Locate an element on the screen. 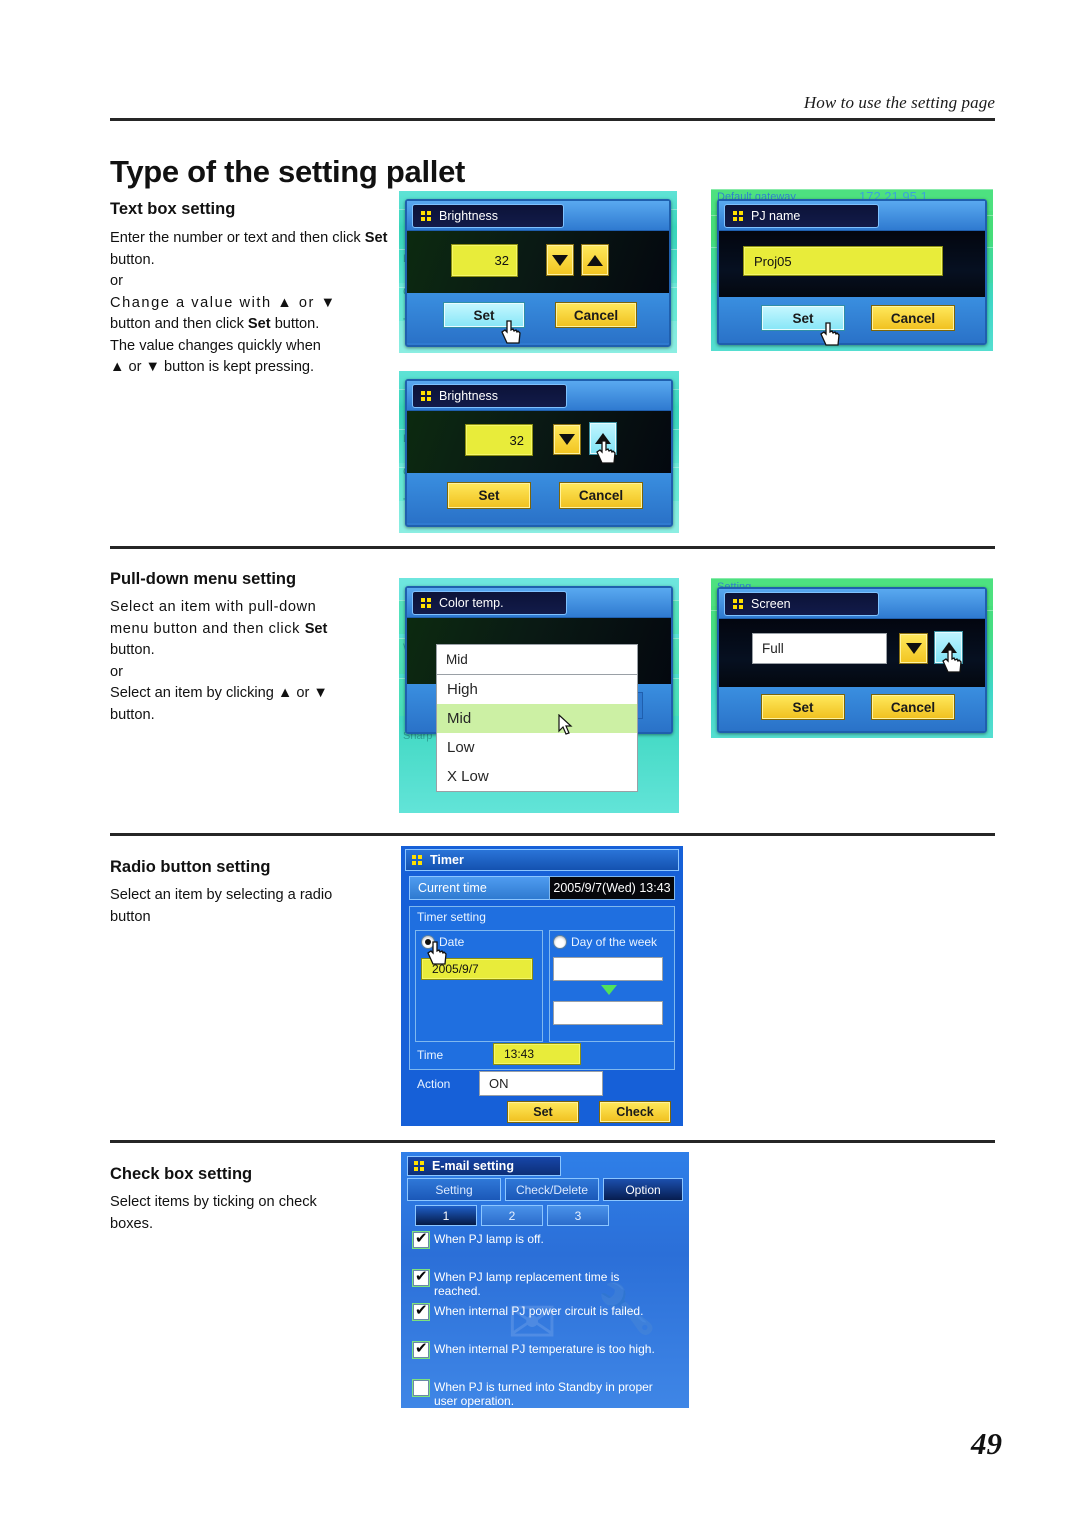 This screenshot has height=1527, width=1080. subtab-3: 3 is located at coordinates (578, 1215).